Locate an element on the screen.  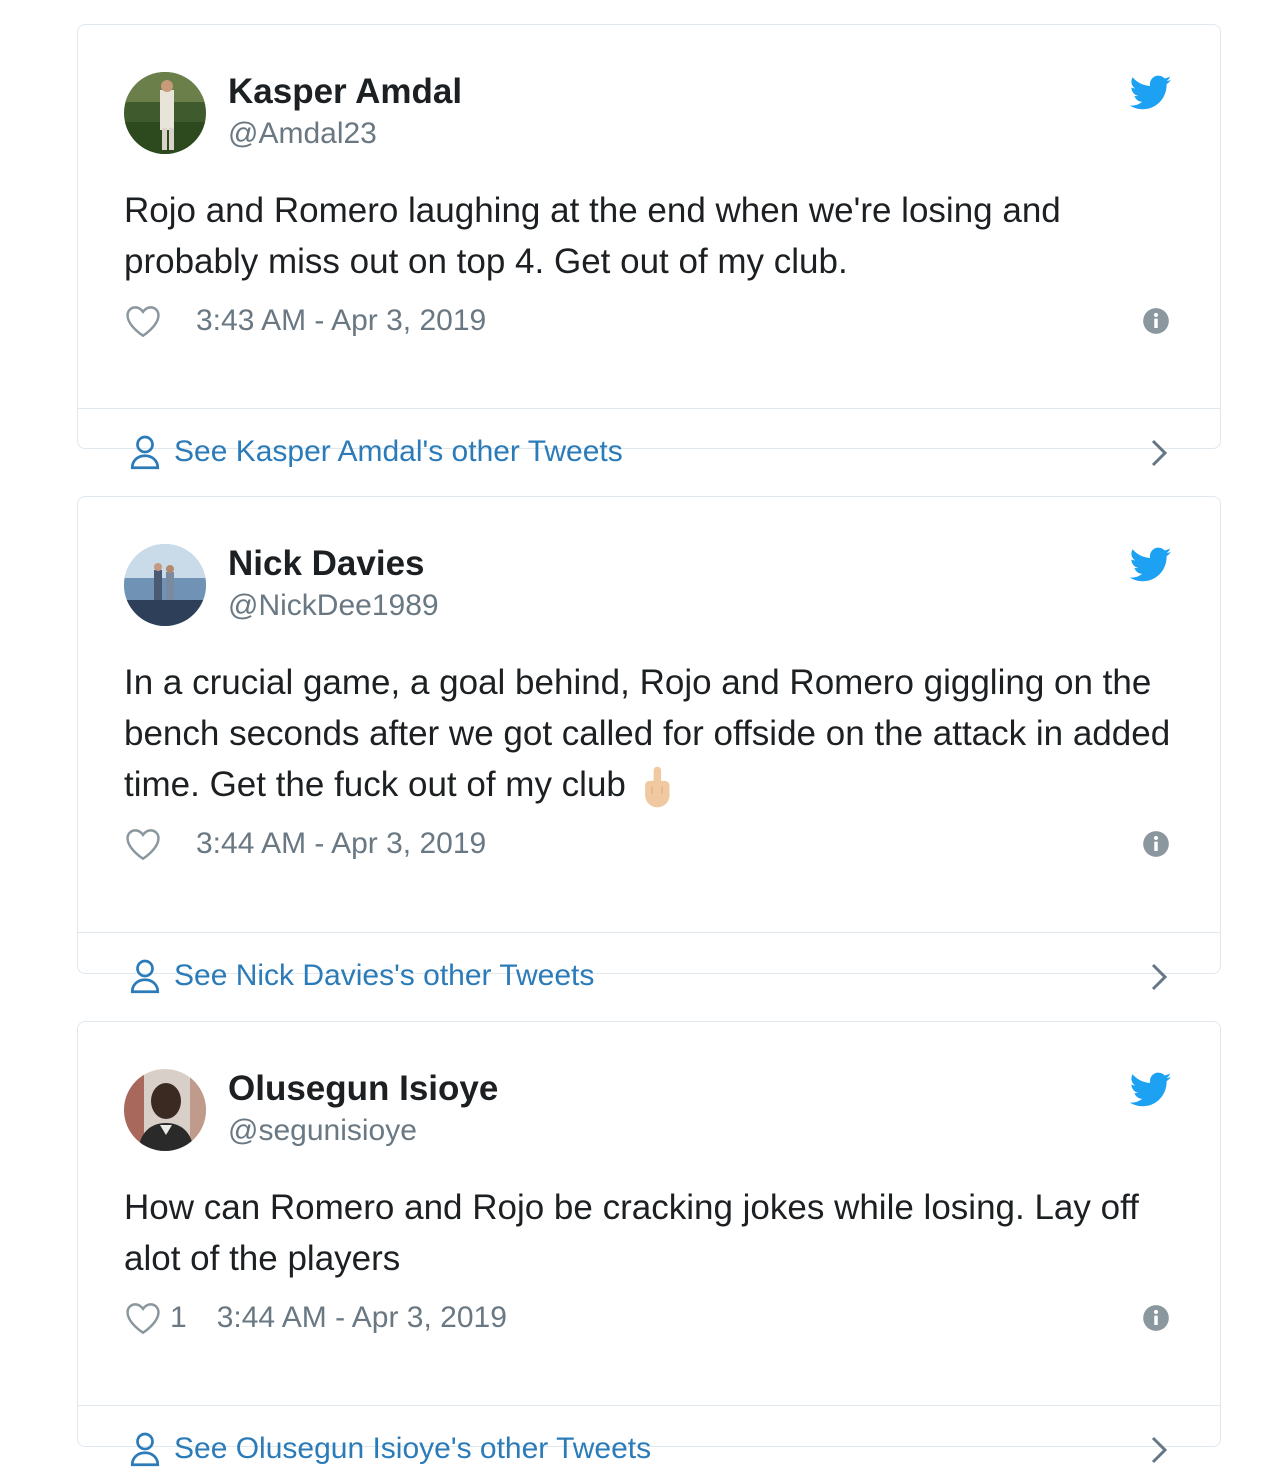
tweet-header: Nick Davies @NickDee1989 is located at coordinates (649, 585).